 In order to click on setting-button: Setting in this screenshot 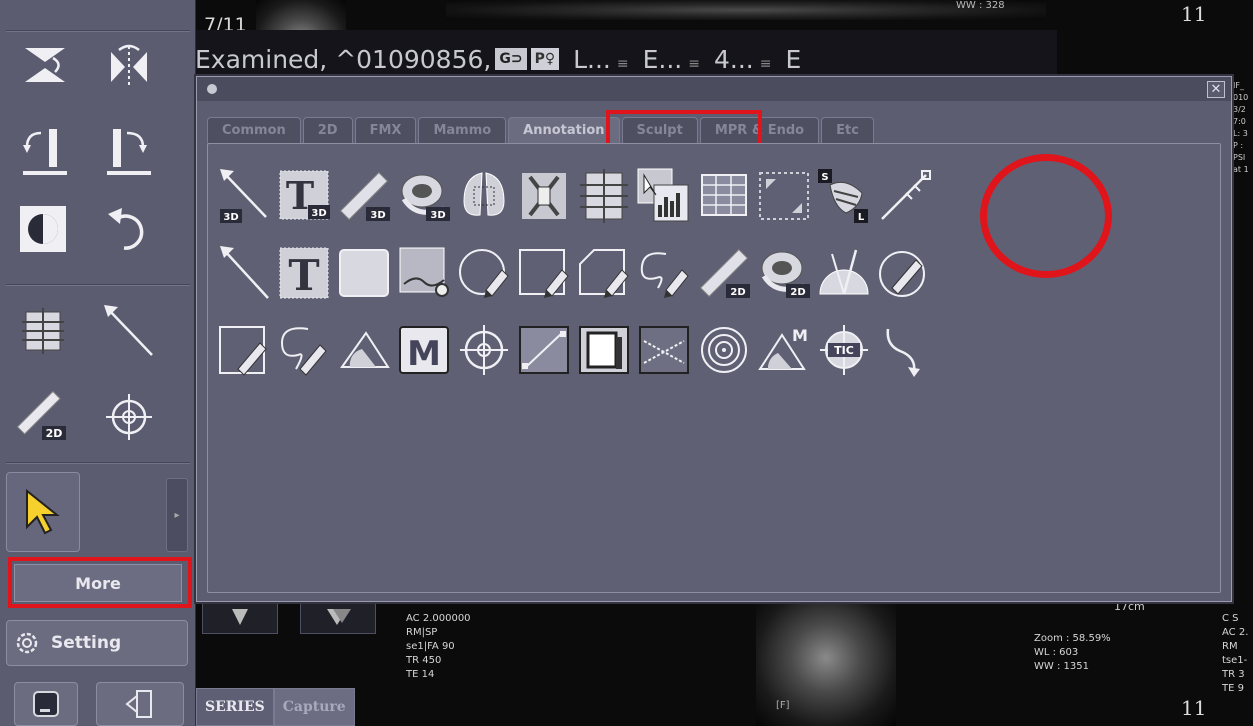, I will do `click(97, 643)`.